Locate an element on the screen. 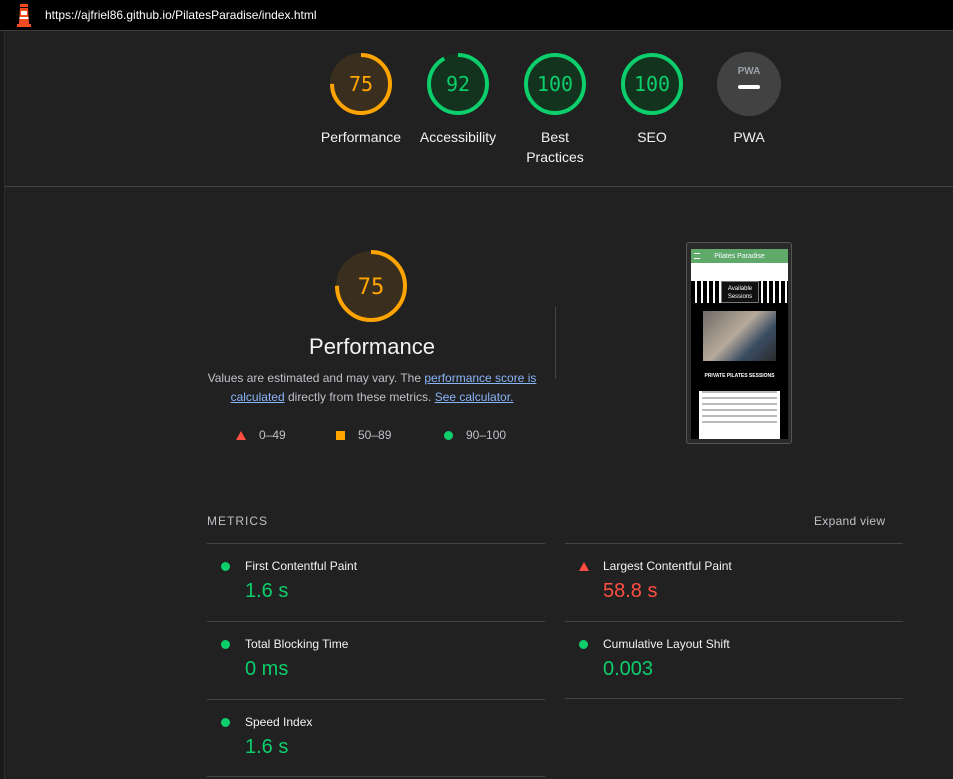 This screenshot has height=779, width=953. seo-score: 100 is located at coordinates (652, 84).